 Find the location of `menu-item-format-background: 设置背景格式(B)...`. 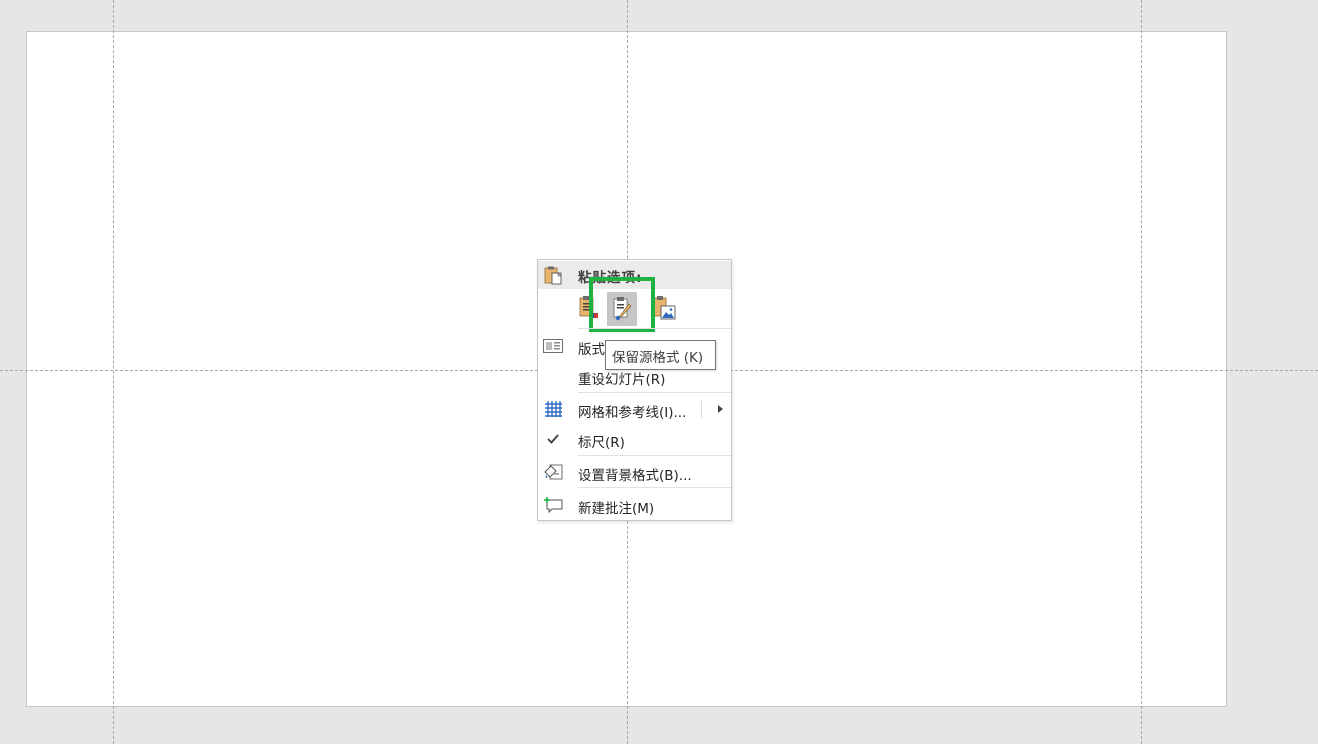

menu-item-format-background: 设置背景格式(B)... is located at coordinates (634, 472).